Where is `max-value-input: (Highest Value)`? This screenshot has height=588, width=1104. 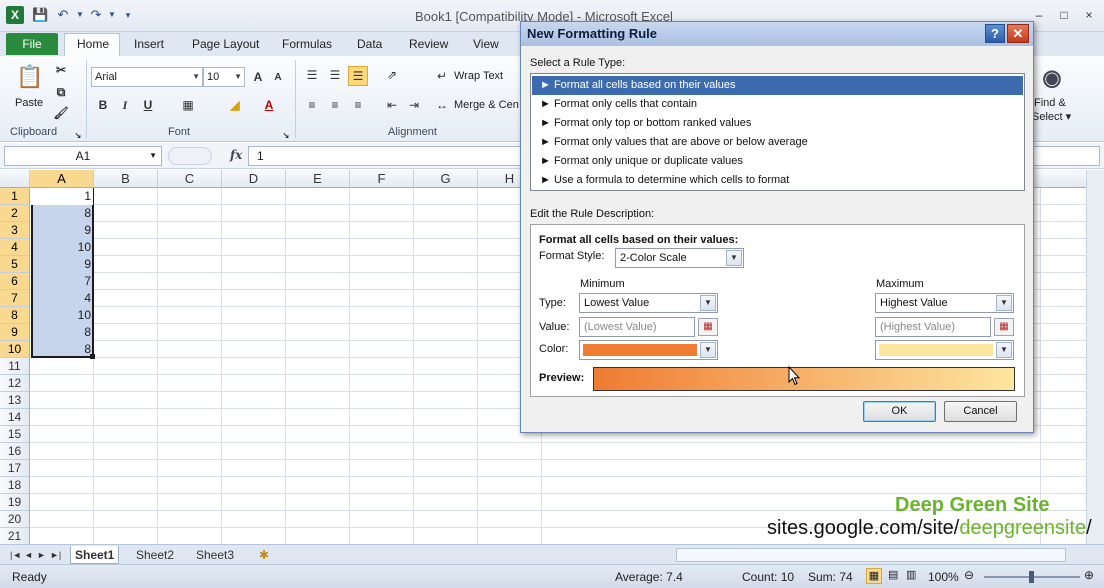 max-value-input: (Highest Value) is located at coordinates (933, 327).